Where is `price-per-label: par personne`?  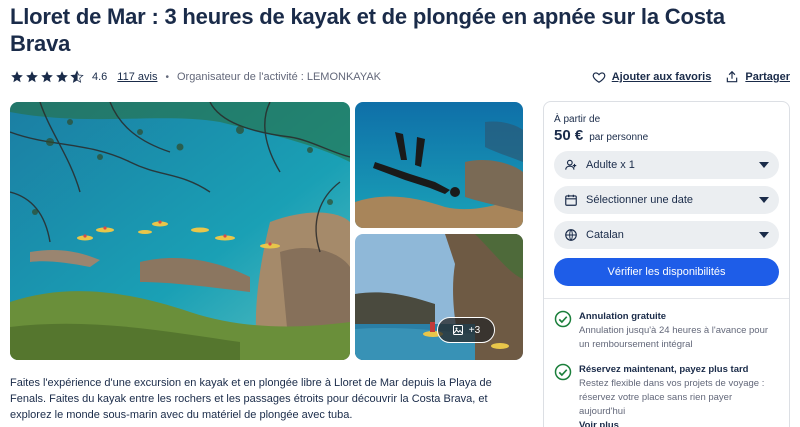 price-per-label: par personne is located at coordinates (619, 137).